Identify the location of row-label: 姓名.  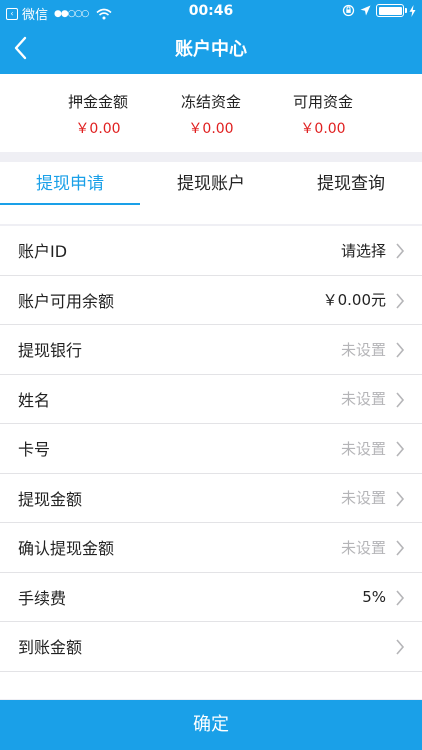
(34, 400).